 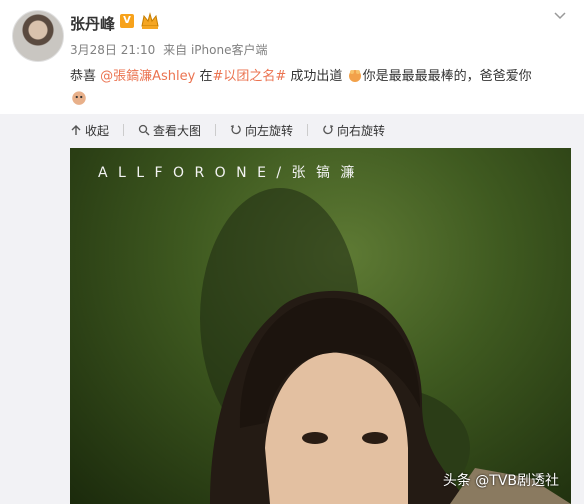 I want to click on collapse-label: 收起, so click(x=97, y=130).